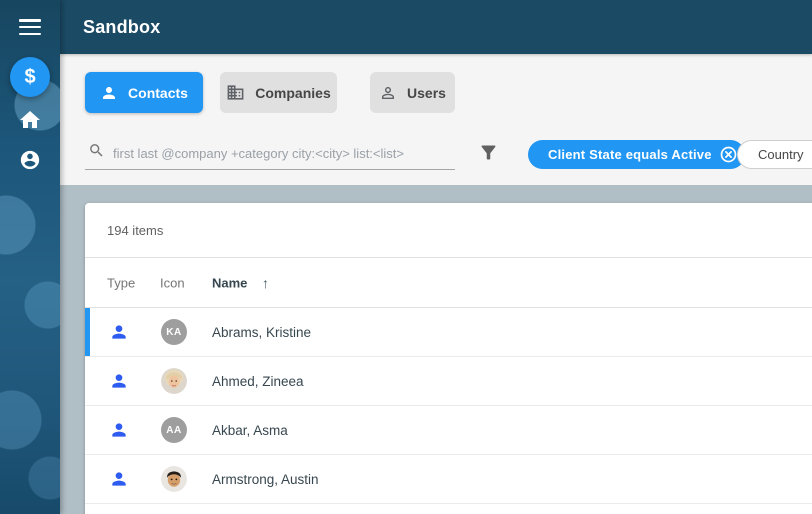 The height and width of the screenshot is (514, 812). Describe the element at coordinates (121, 282) in the screenshot. I see `column-header-type: Type` at that location.